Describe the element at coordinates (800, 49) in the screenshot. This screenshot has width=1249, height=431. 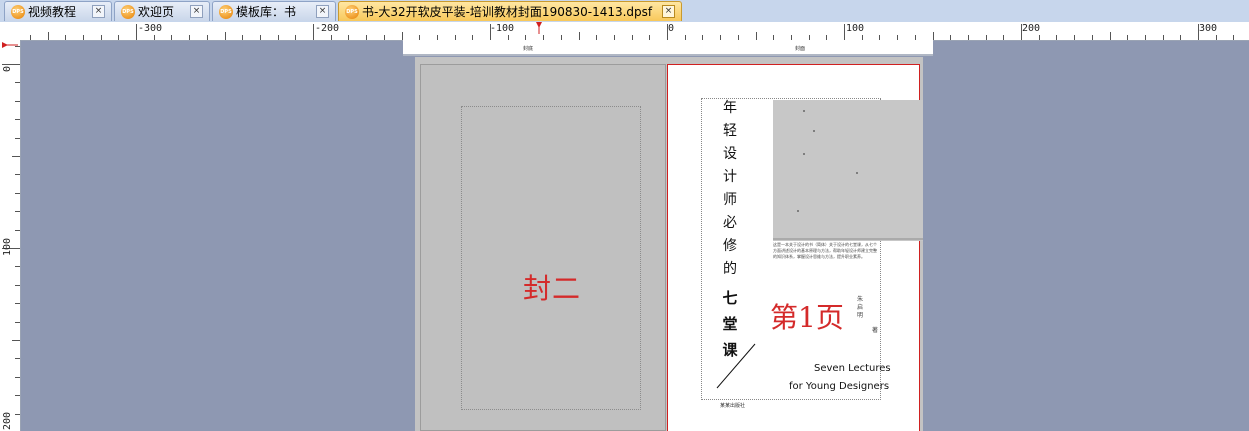
I see `front-cover-label: 封面` at that location.